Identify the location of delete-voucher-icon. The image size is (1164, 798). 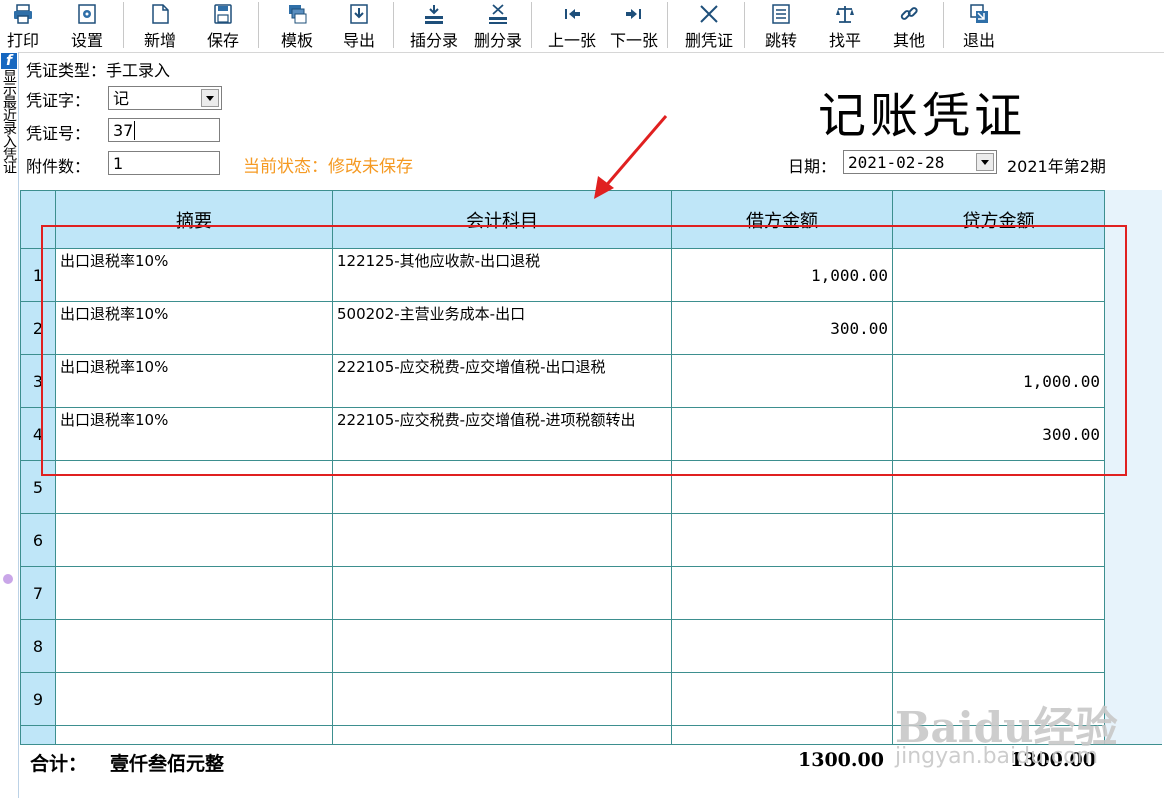
(709, 14).